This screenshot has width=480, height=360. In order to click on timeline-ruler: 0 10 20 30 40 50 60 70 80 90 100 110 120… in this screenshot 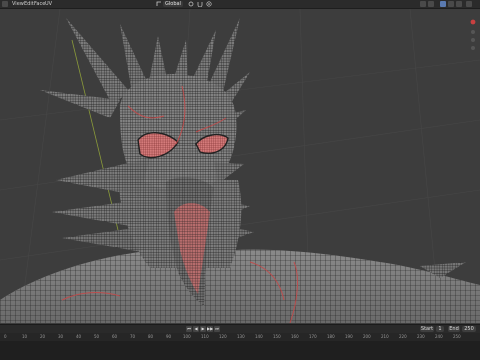, I will do `click(240, 337)`.